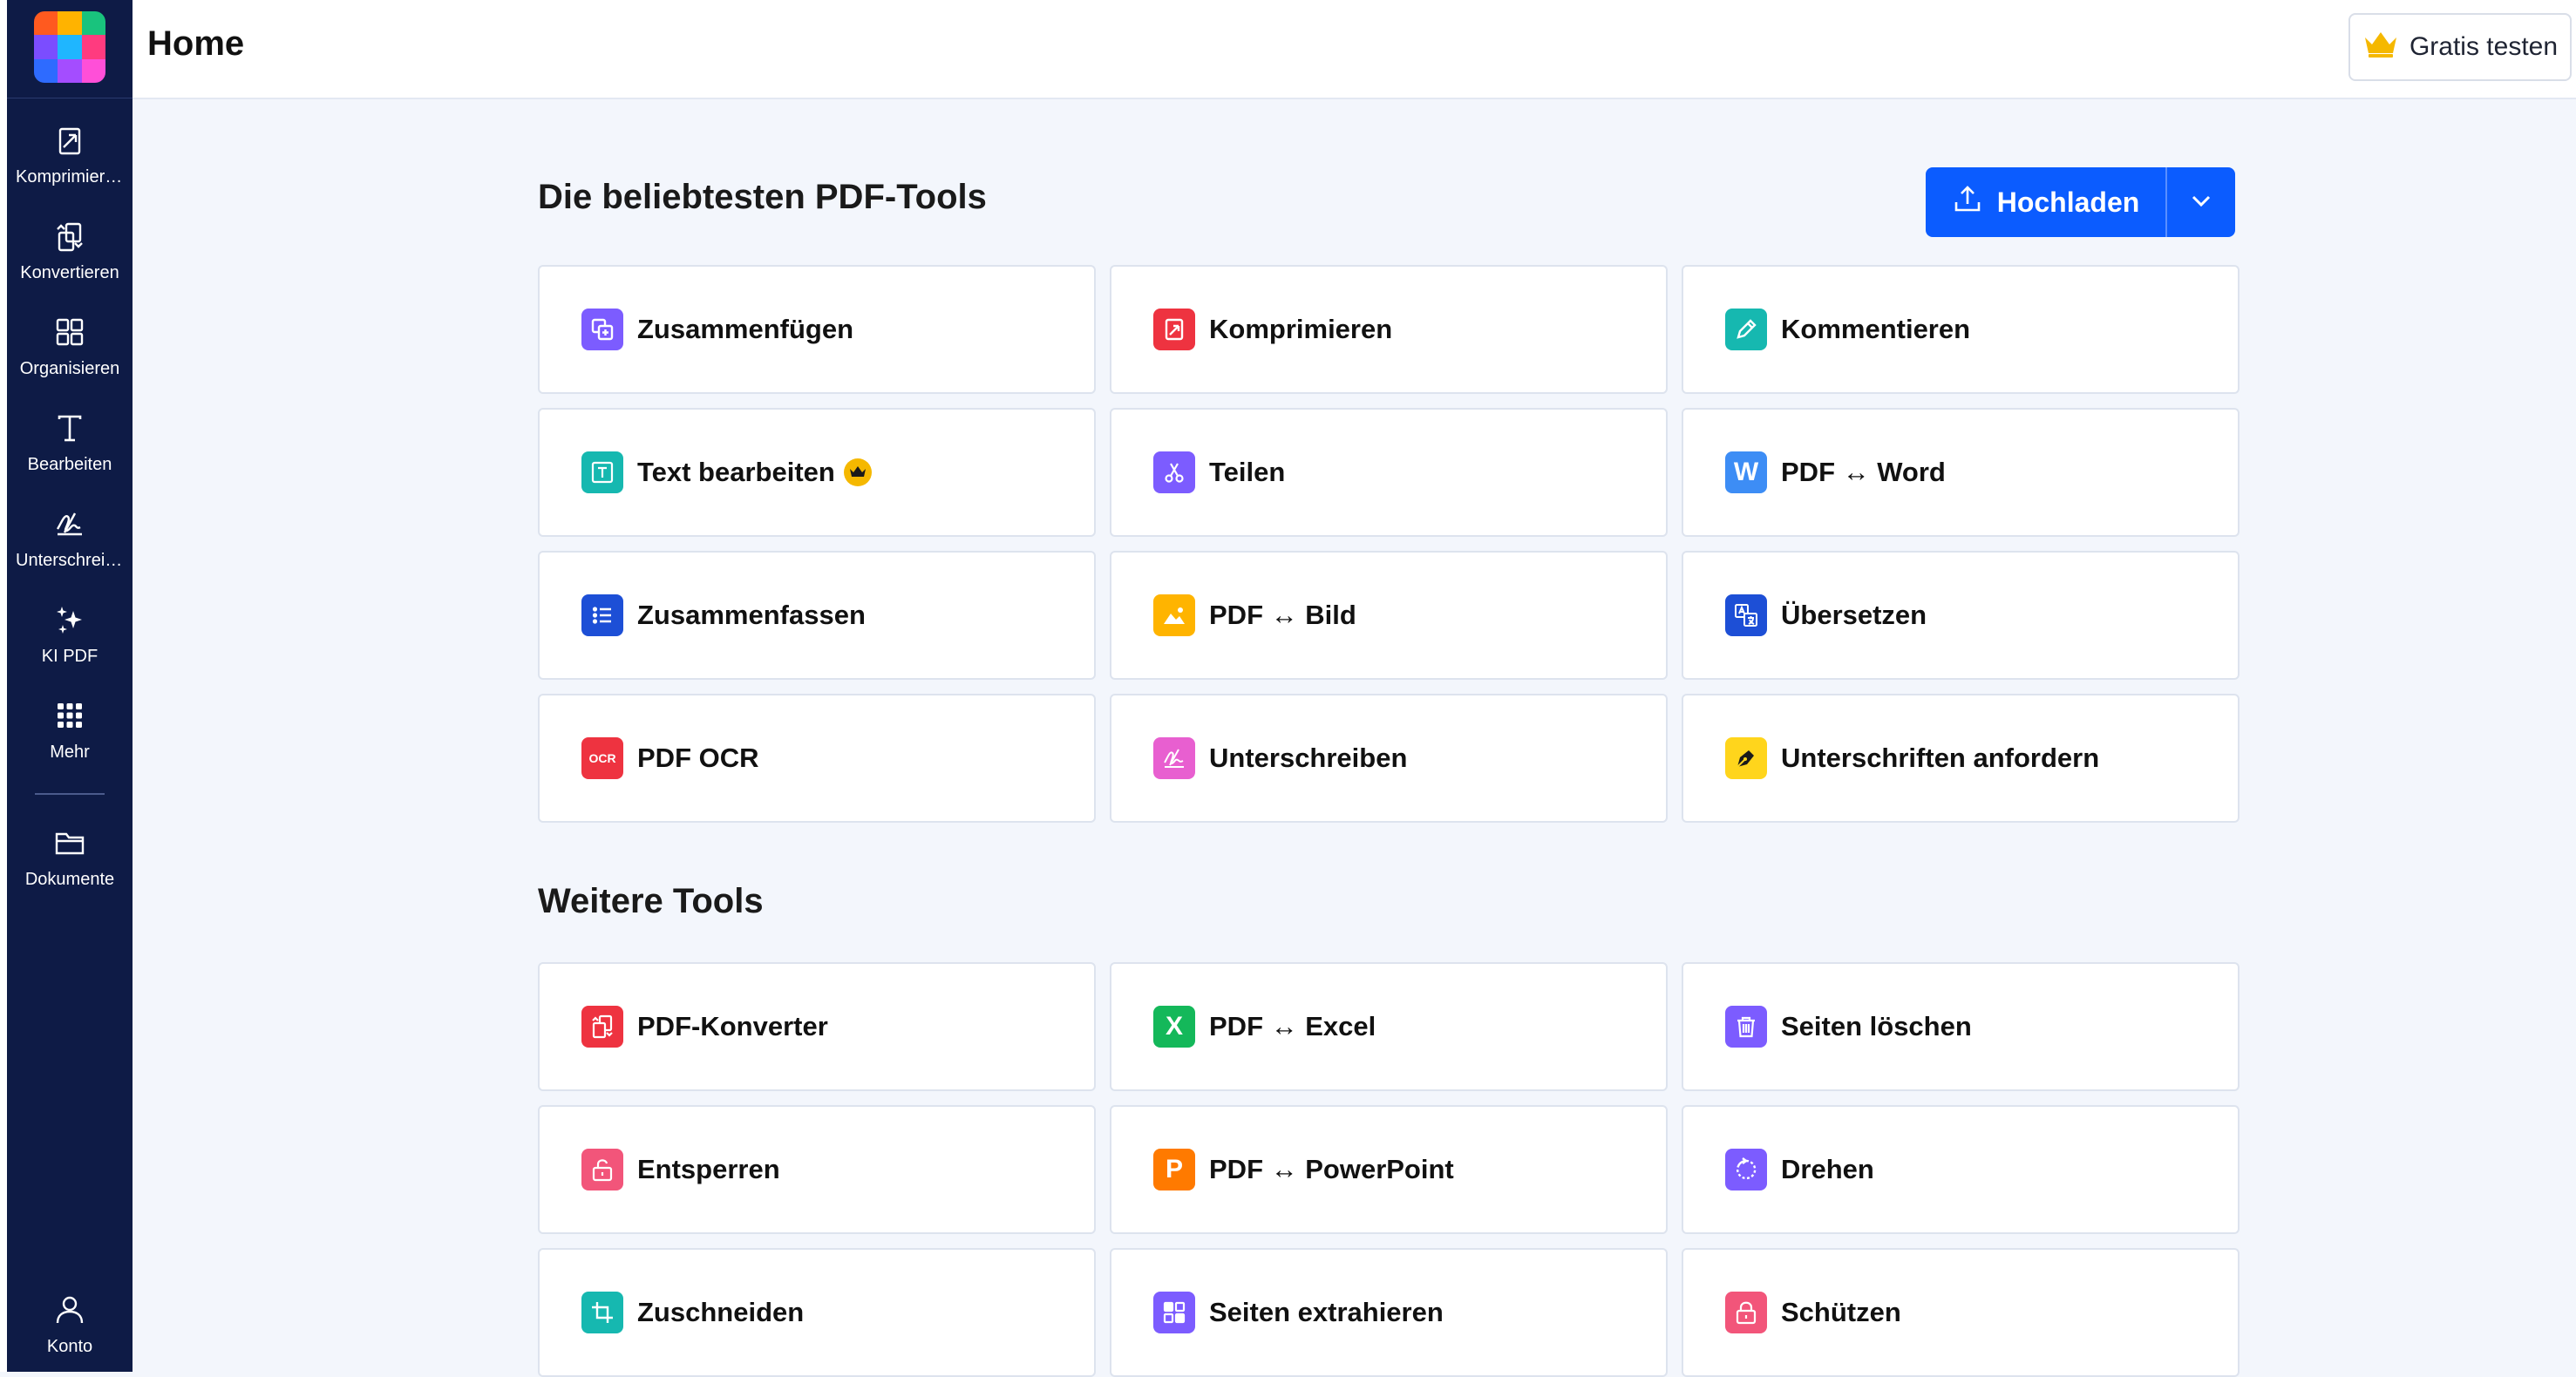  Describe the element at coordinates (69, 845) in the screenshot. I see `folder-icon` at that location.